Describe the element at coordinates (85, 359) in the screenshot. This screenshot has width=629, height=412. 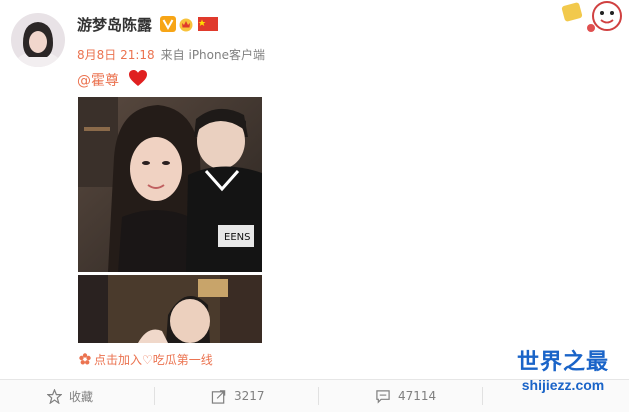
I see `flower-icon` at that location.